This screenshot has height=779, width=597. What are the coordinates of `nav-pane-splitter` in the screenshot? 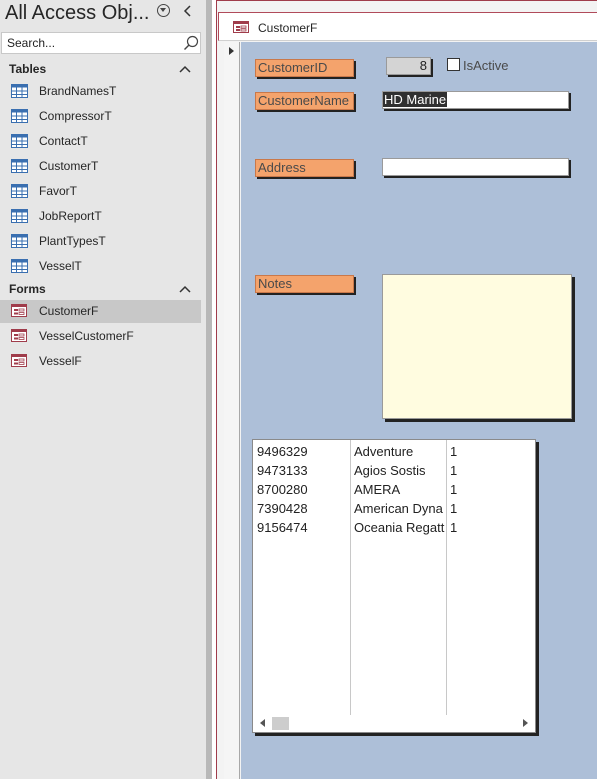 It's located at (209, 389).